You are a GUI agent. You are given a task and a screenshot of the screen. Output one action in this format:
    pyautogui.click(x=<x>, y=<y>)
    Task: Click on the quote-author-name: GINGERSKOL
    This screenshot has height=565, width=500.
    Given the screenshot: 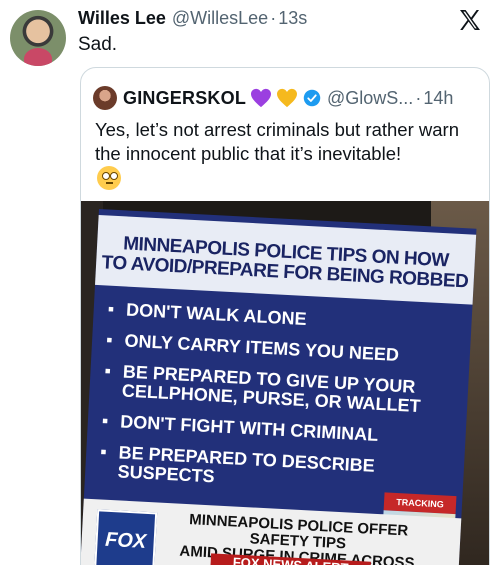 What is the action you would take?
    pyautogui.click(x=184, y=98)
    